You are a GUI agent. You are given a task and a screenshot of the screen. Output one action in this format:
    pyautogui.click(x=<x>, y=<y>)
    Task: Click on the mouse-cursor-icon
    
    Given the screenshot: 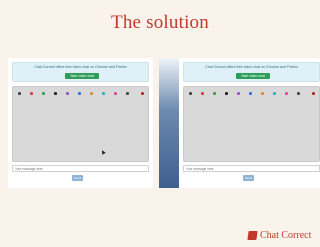 What is the action you would take?
    pyautogui.click(x=103, y=152)
    